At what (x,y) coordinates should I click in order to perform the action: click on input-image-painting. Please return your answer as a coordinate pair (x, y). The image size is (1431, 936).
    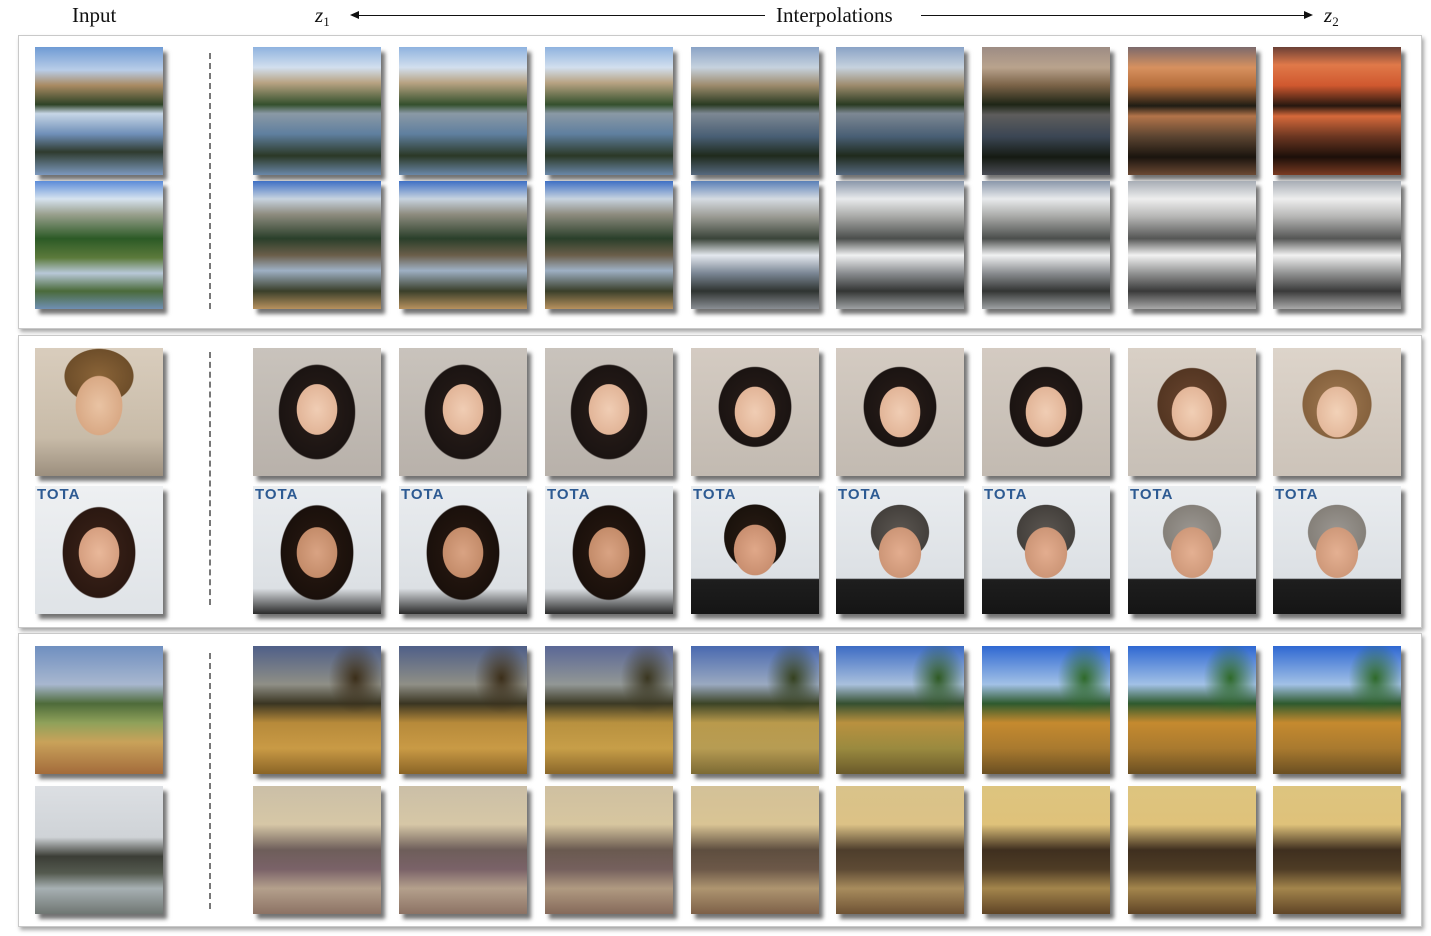
    Looking at the image, I should click on (99, 710).